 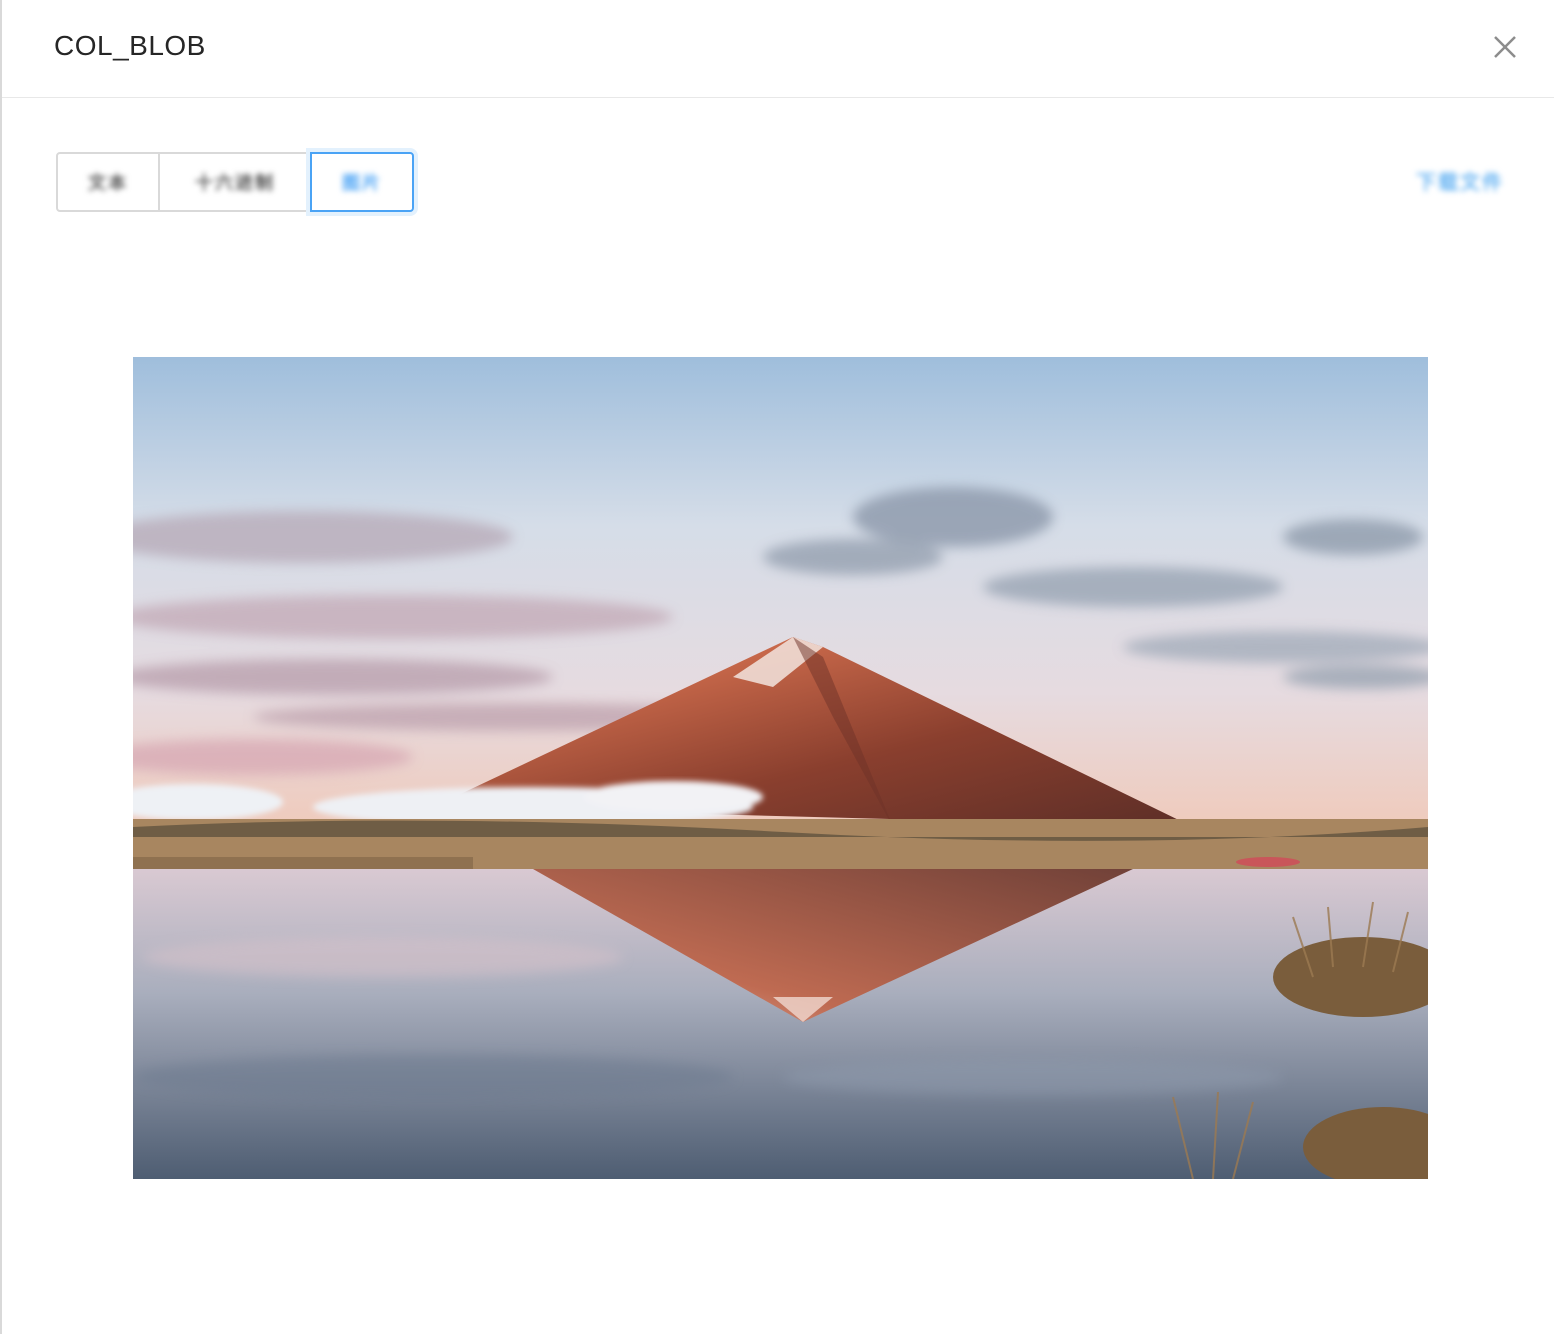 I want to click on tab-text: 文本, so click(x=108, y=182).